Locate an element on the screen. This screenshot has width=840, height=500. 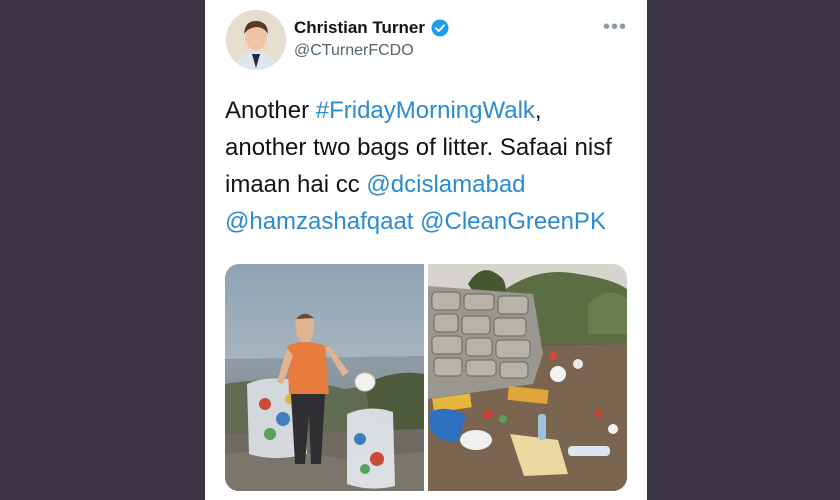
more-options-icon: ••• is located at coordinates (615, 27).